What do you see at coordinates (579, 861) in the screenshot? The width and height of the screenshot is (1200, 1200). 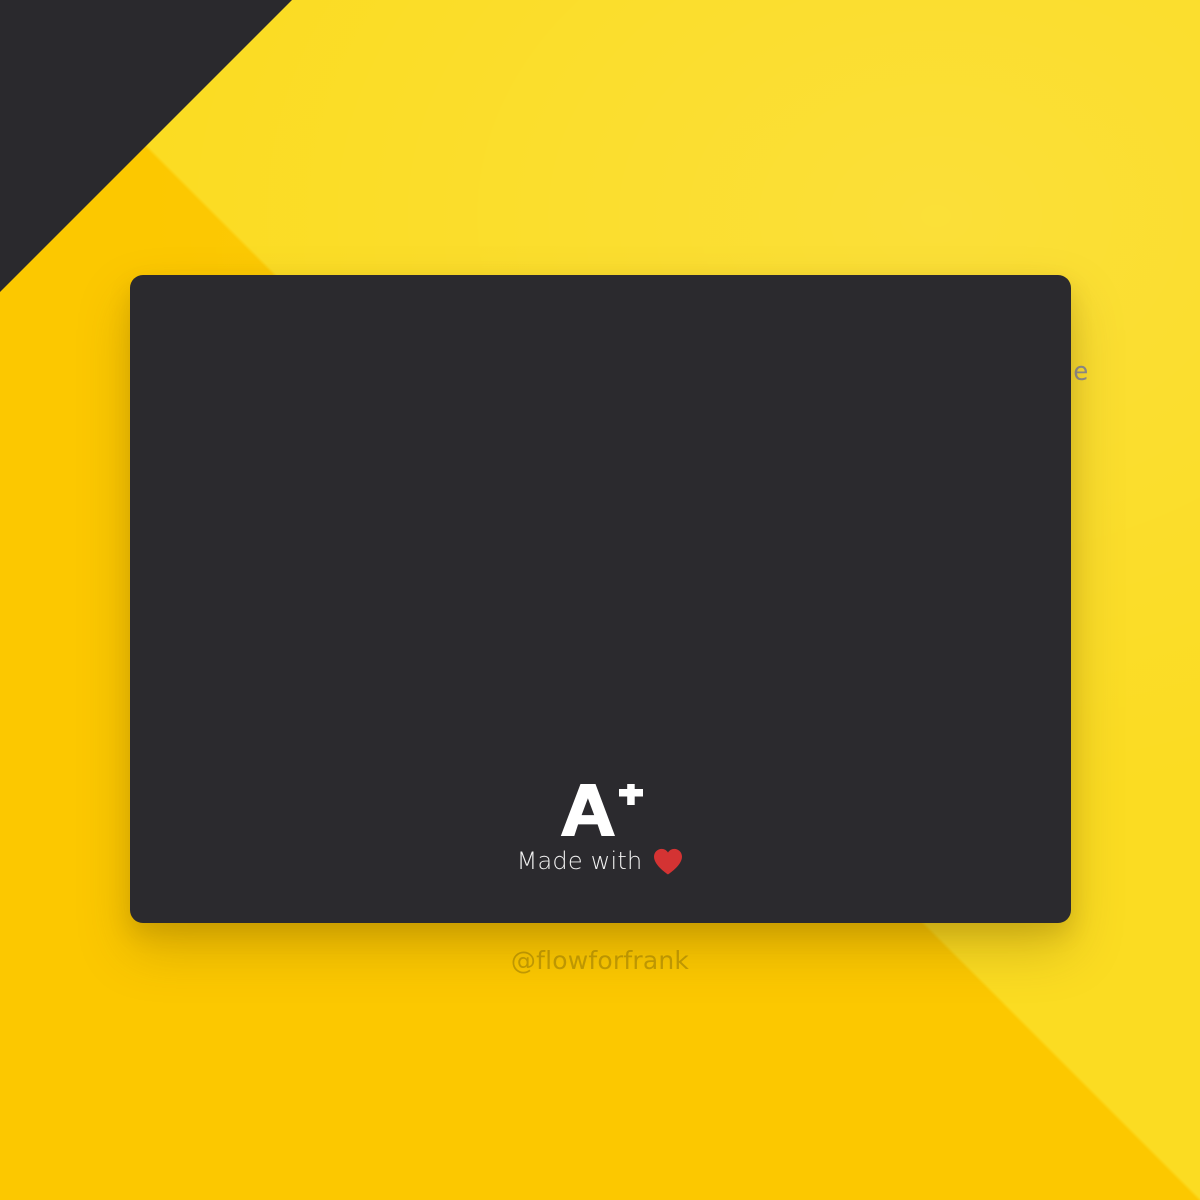 I see `made-with-label: Made with` at bounding box center [579, 861].